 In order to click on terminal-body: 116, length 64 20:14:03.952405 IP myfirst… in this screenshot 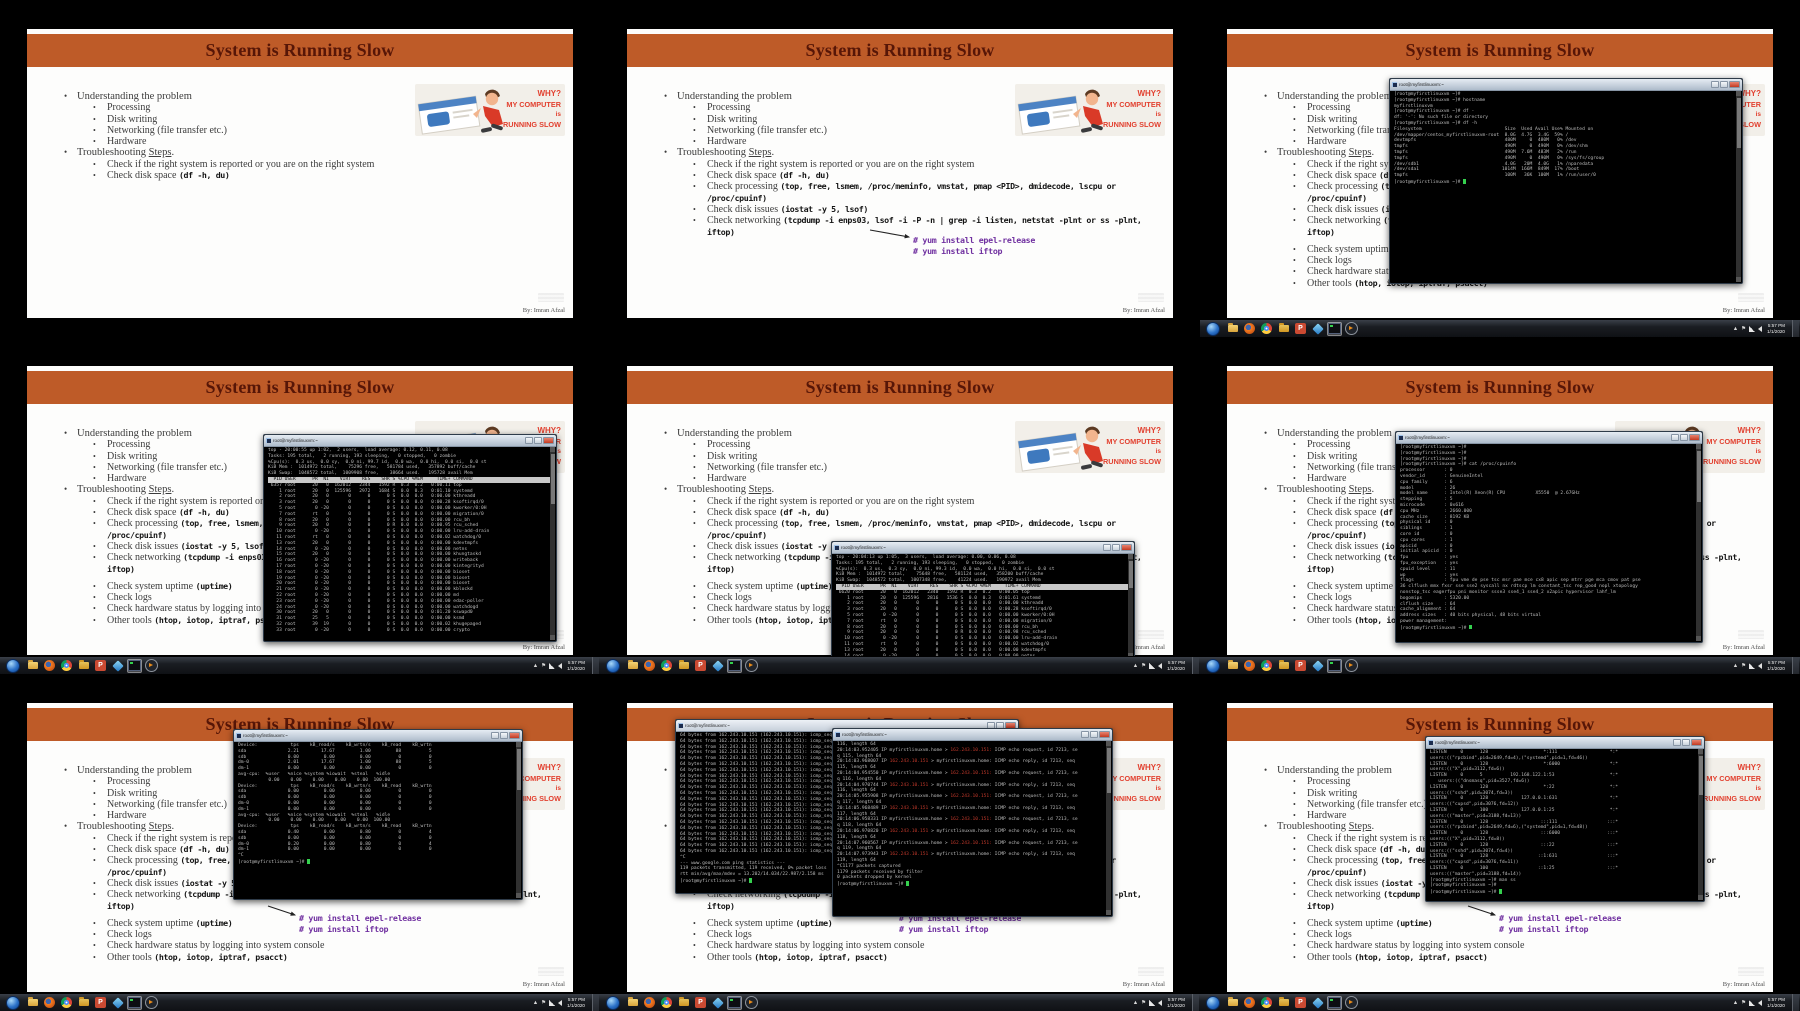, I will do `click(970, 828)`.